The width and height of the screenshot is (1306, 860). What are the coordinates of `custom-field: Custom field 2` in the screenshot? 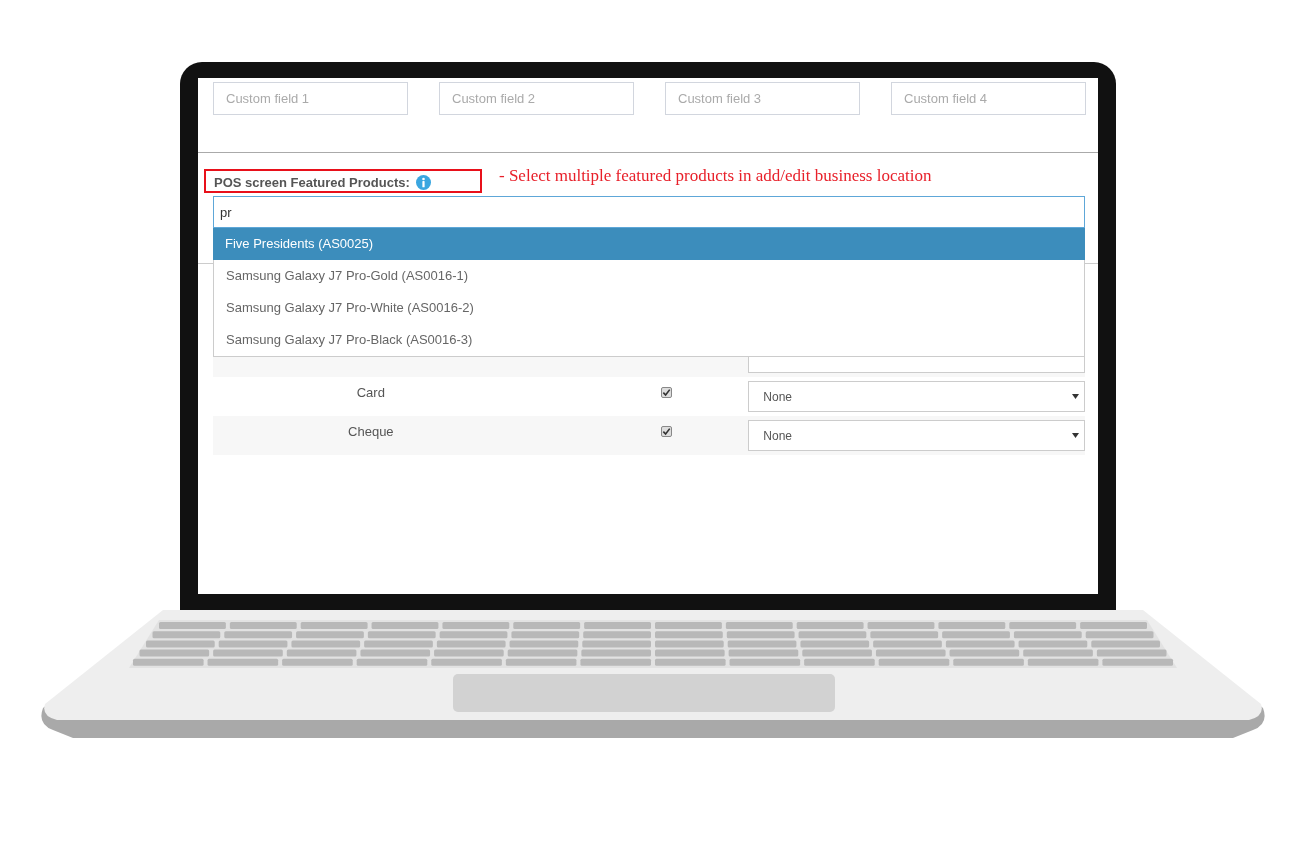 It's located at (536, 98).